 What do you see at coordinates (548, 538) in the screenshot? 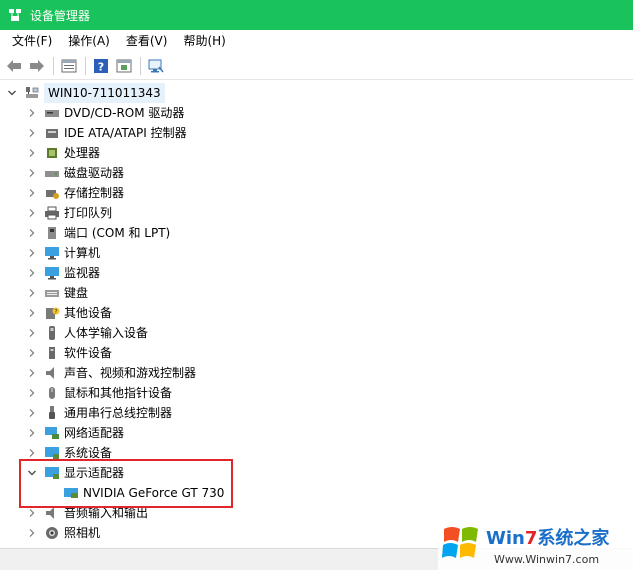
I see `svg-text: Win7系统之家` at bounding box center [548, 538].